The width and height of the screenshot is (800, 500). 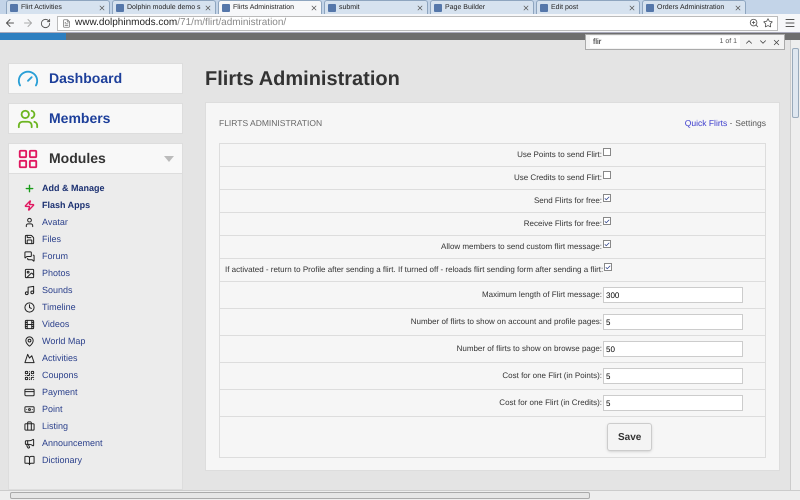 What do you see at coordinates (29, 273) in the screenshot?
I see `picture-icon` at bounding box center [29, 273].